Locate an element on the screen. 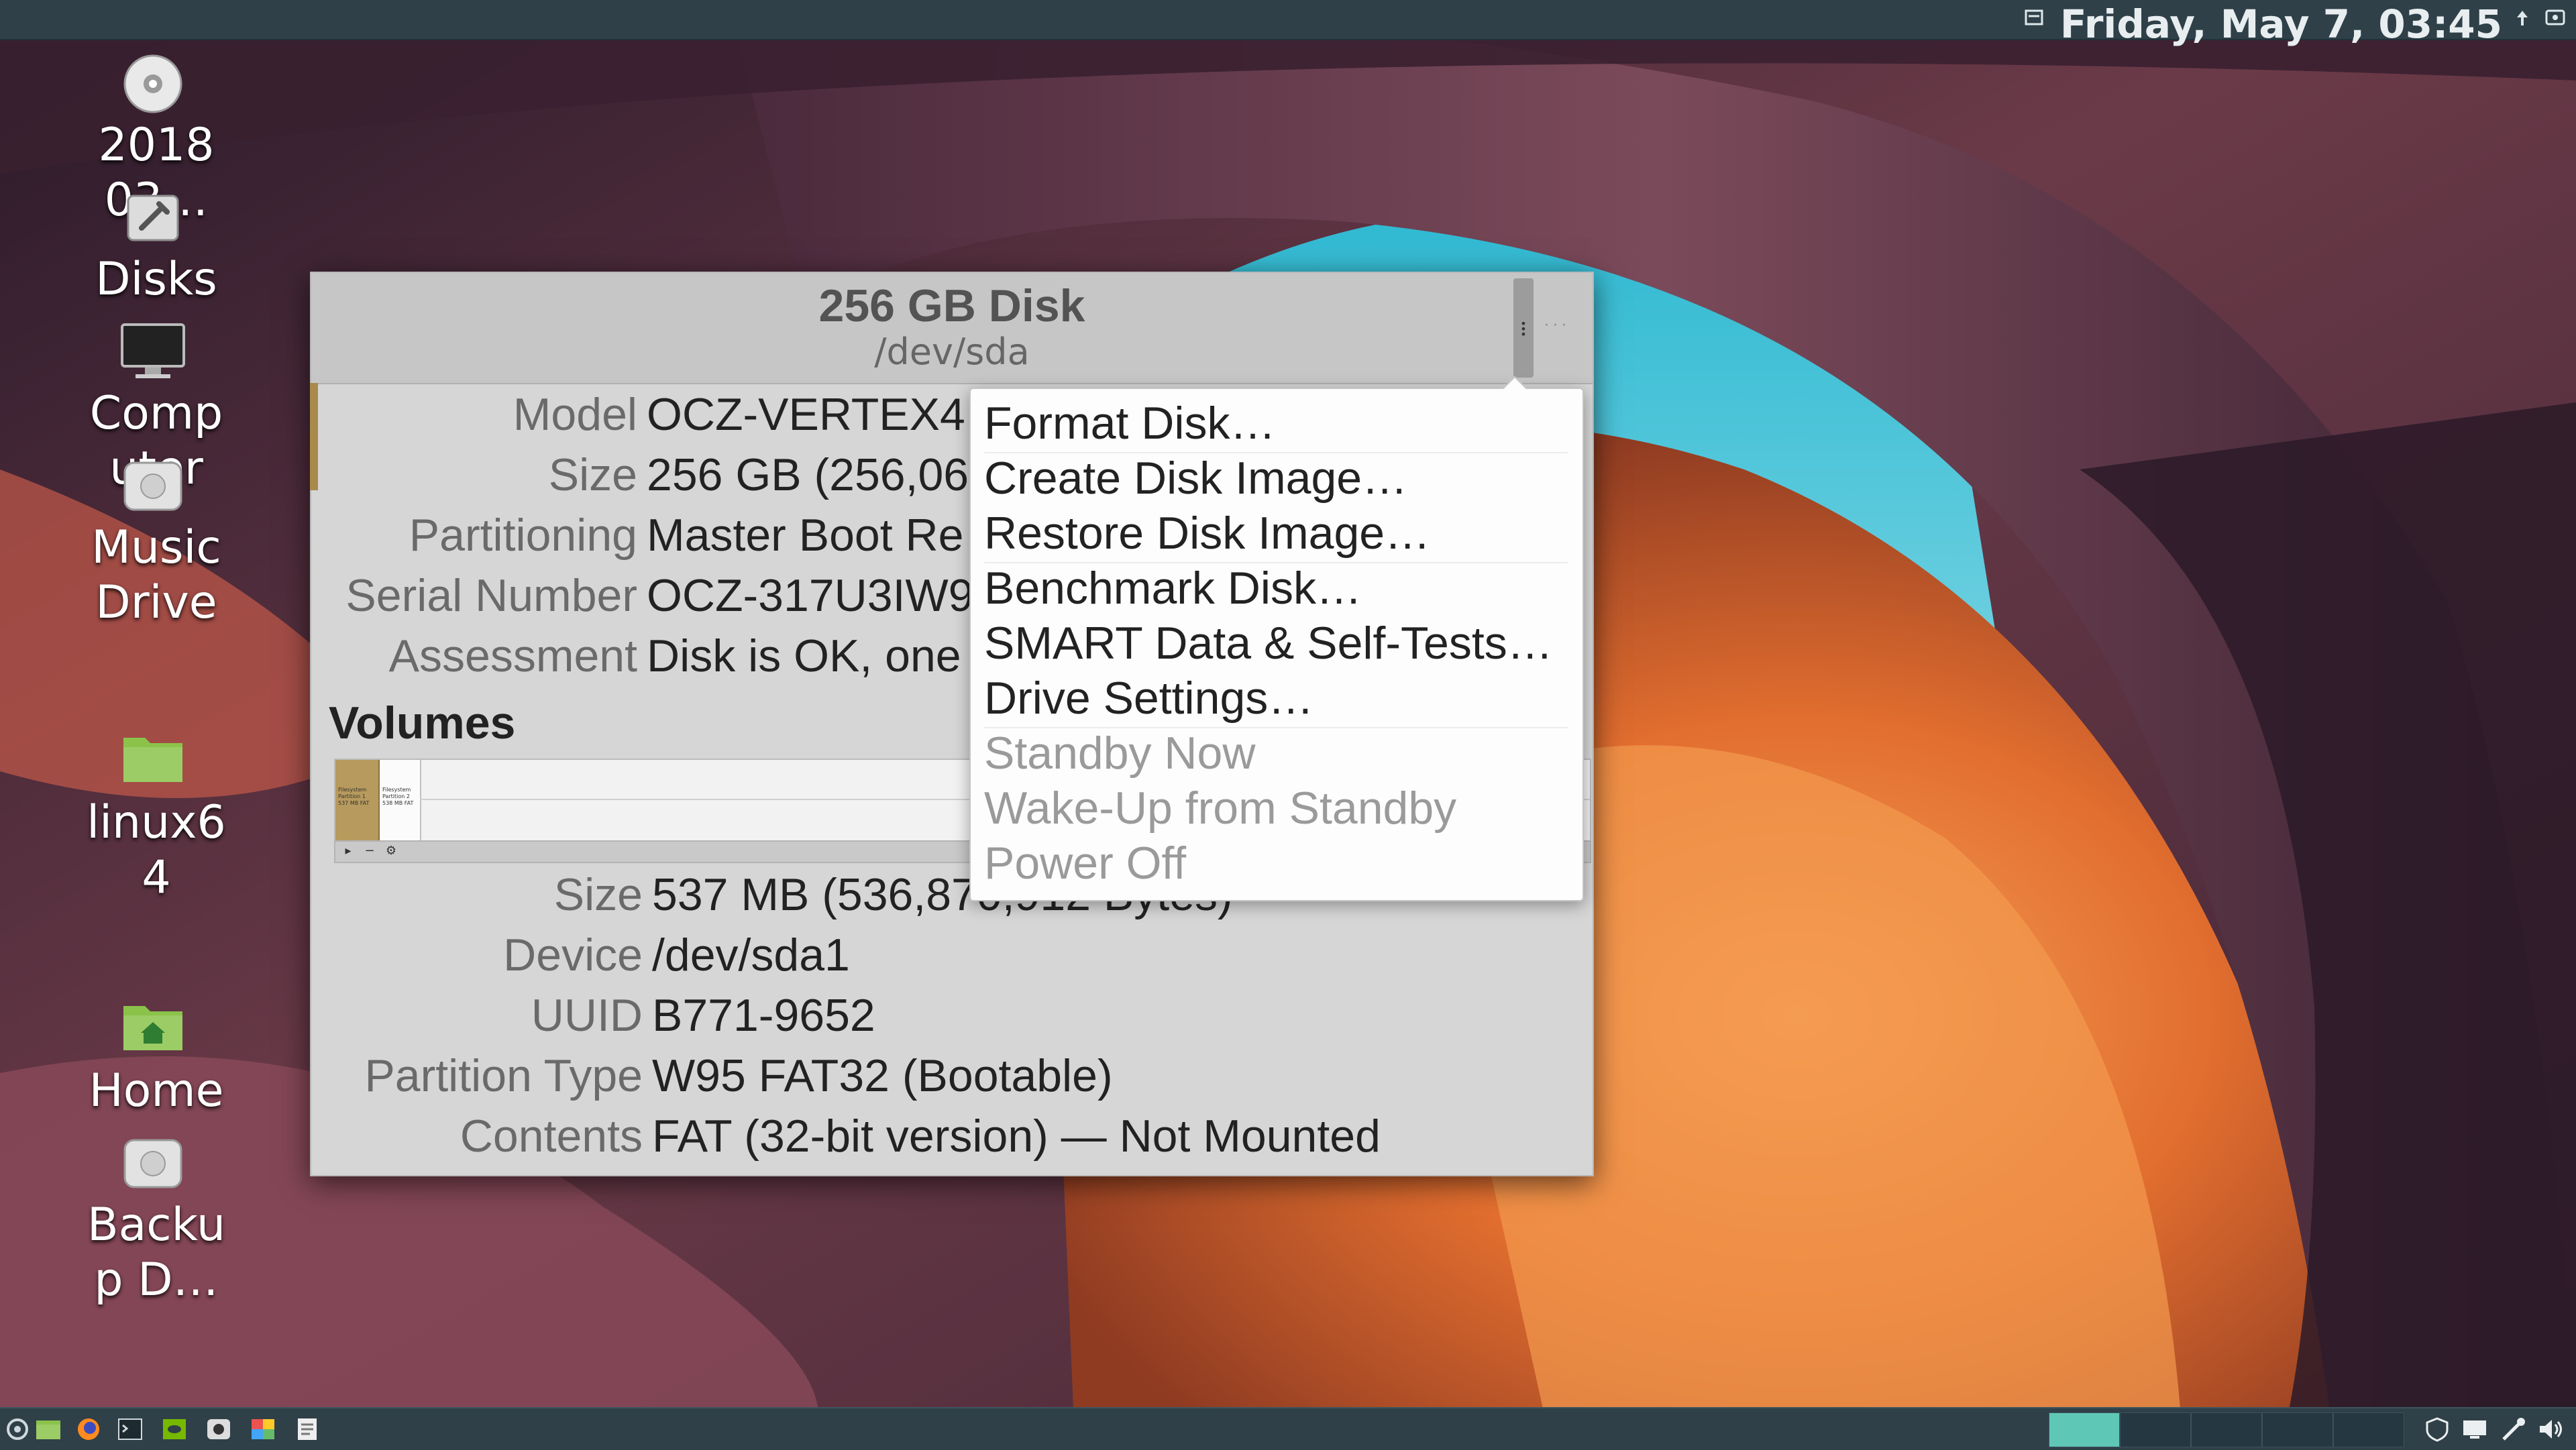 The image size is (2576, 1450). desktop-icon-disks: Disks is located at coordinates (153, 248).